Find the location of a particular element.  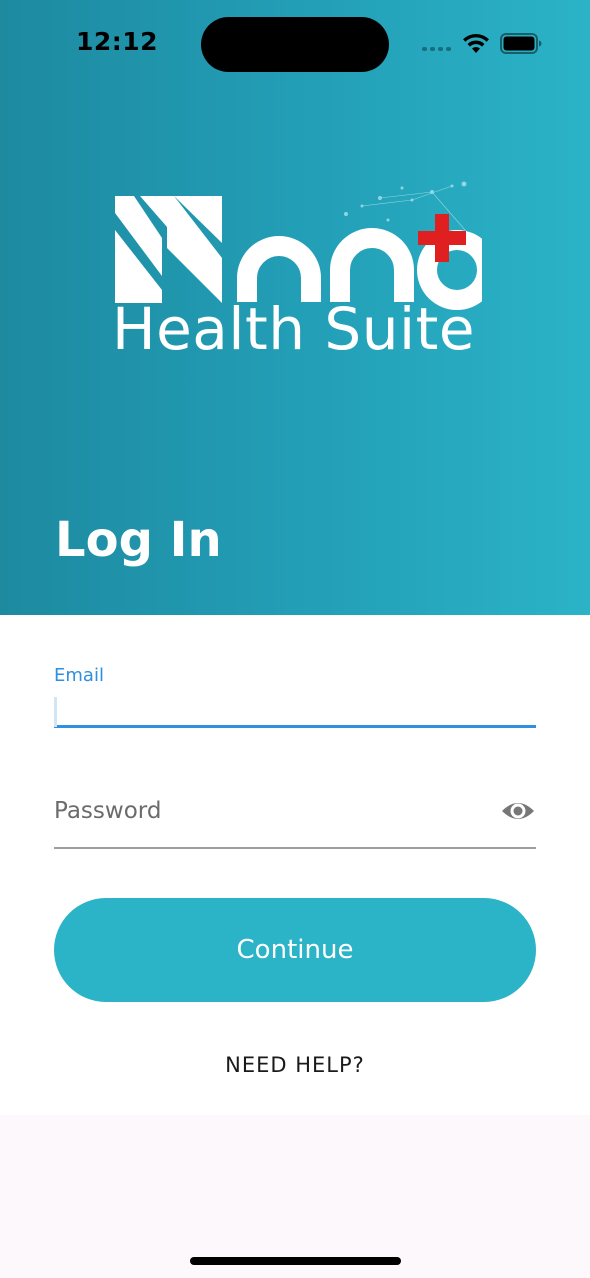

email-input is located at coordinates (293, 710).